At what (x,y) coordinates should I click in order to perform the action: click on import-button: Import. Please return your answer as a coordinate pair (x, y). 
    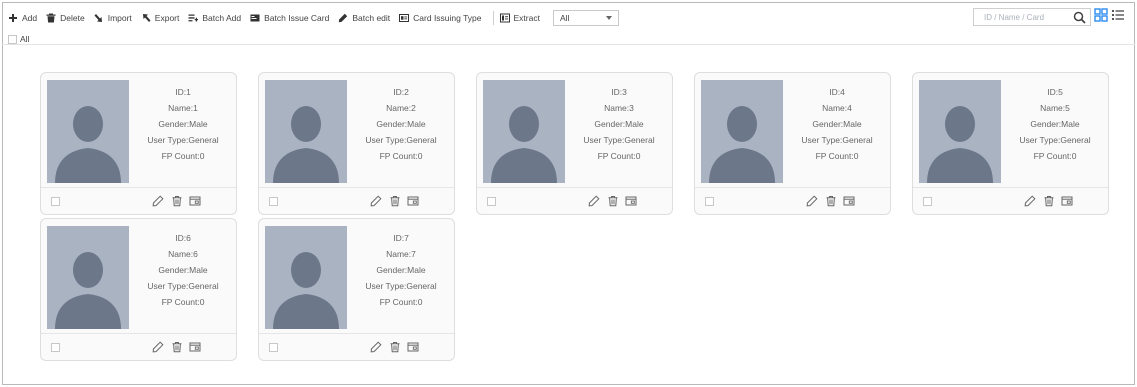
    Looking at the image, I should click on (113, 18).